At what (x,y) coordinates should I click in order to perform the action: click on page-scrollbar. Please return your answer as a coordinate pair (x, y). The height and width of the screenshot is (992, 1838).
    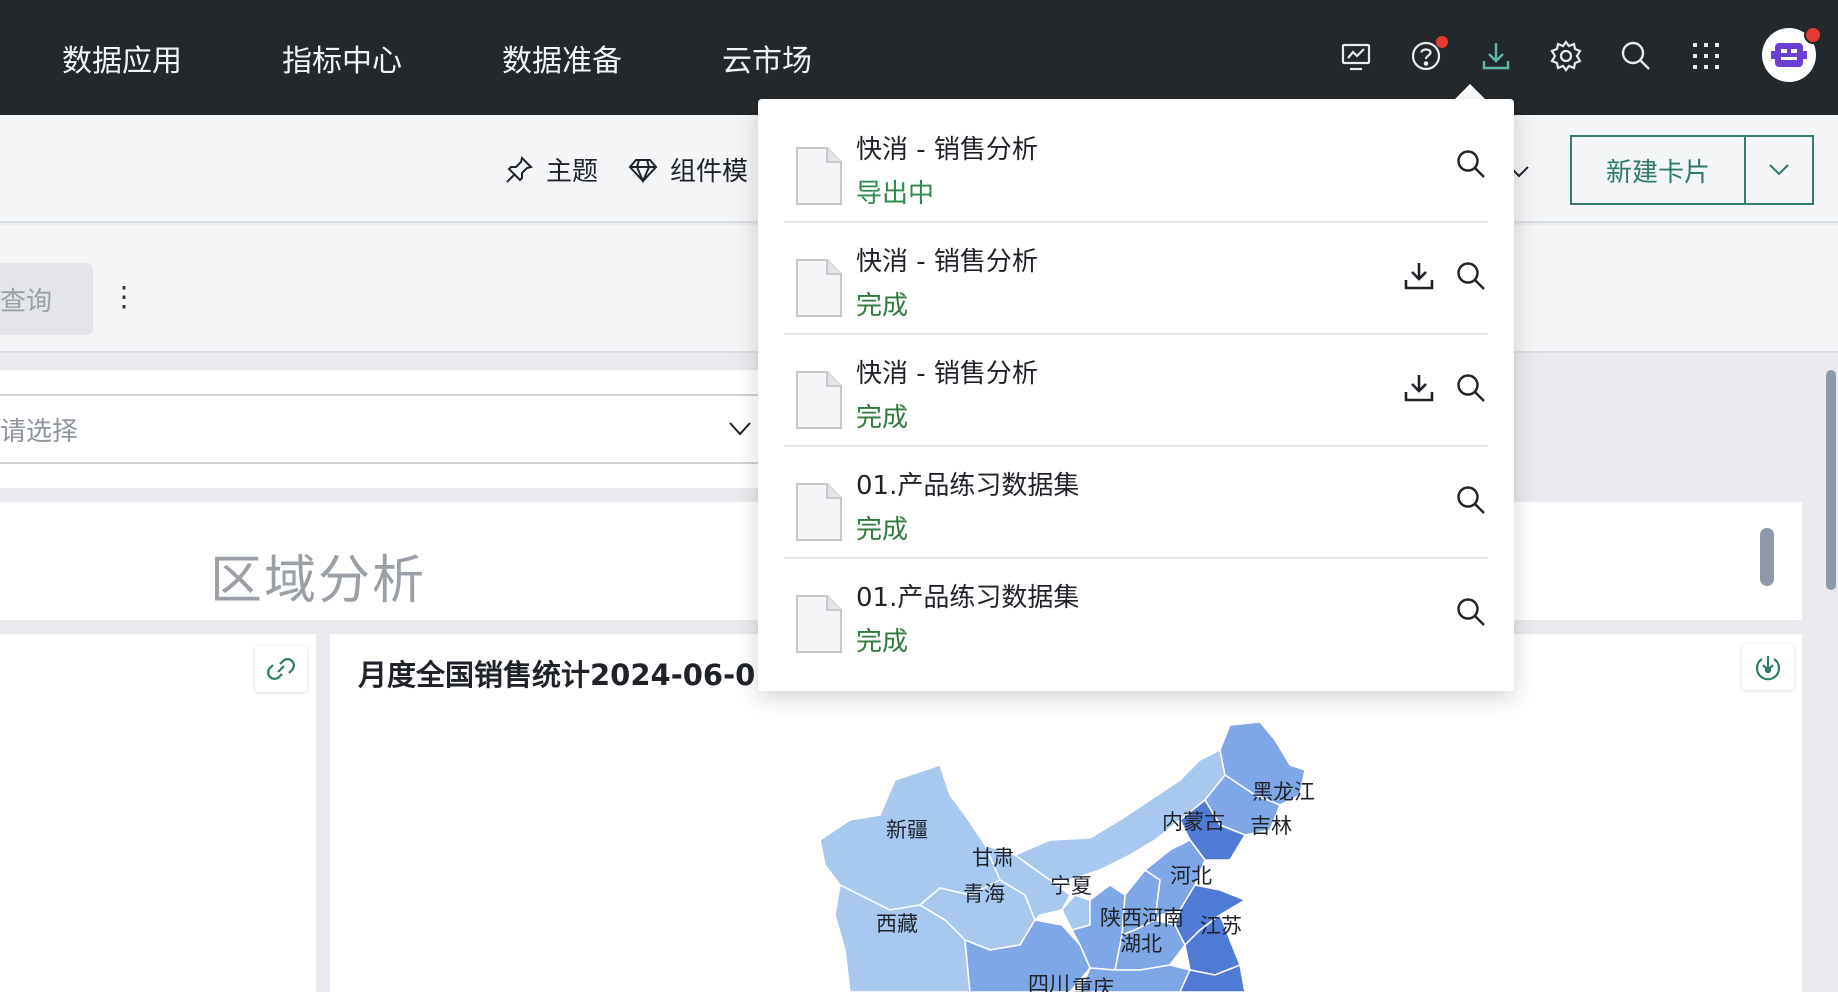
    Looking at the image, I should click on (1831, 480).